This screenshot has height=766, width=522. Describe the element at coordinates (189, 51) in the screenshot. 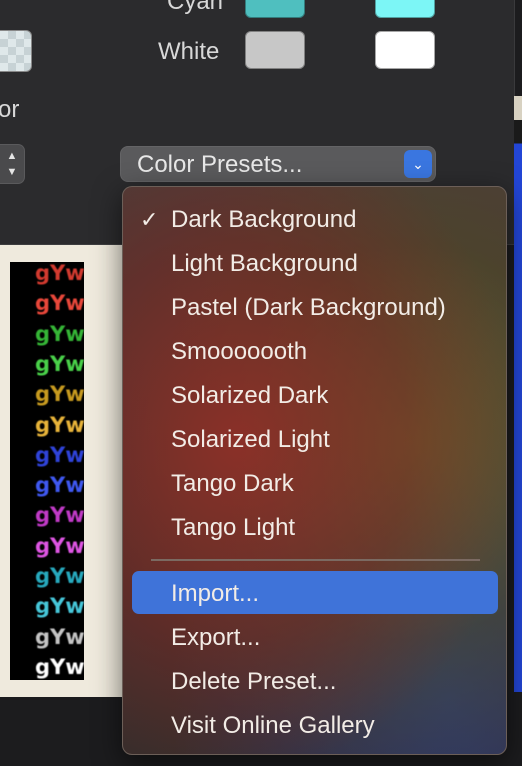

I see `white-label: White` at that location.